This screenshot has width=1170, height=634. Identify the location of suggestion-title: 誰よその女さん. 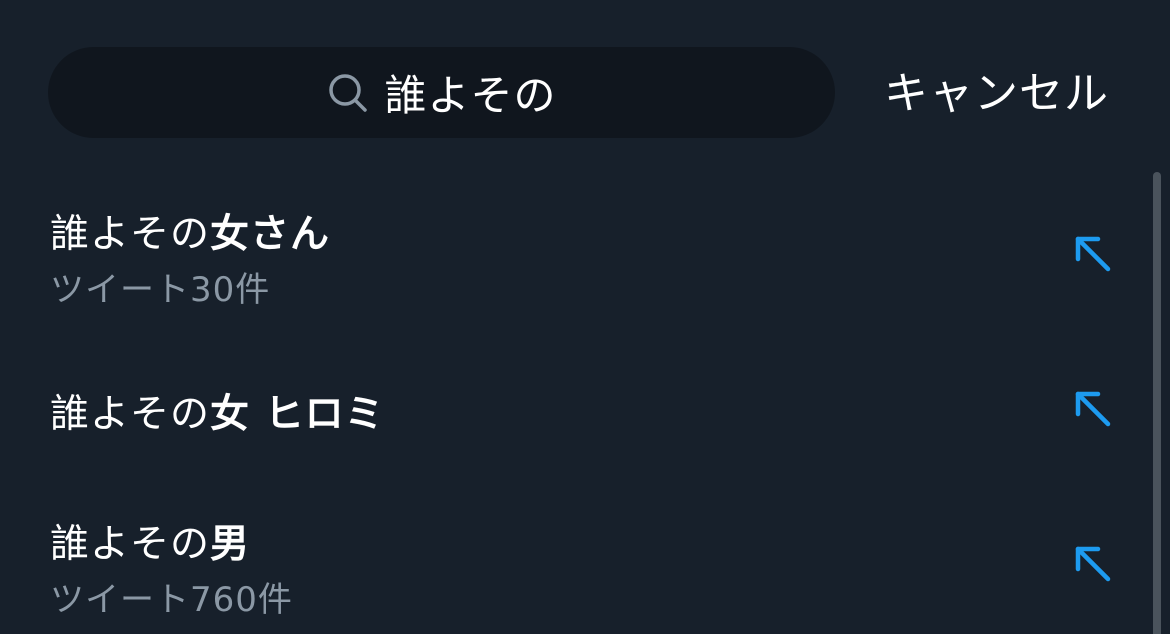
(190, 231).